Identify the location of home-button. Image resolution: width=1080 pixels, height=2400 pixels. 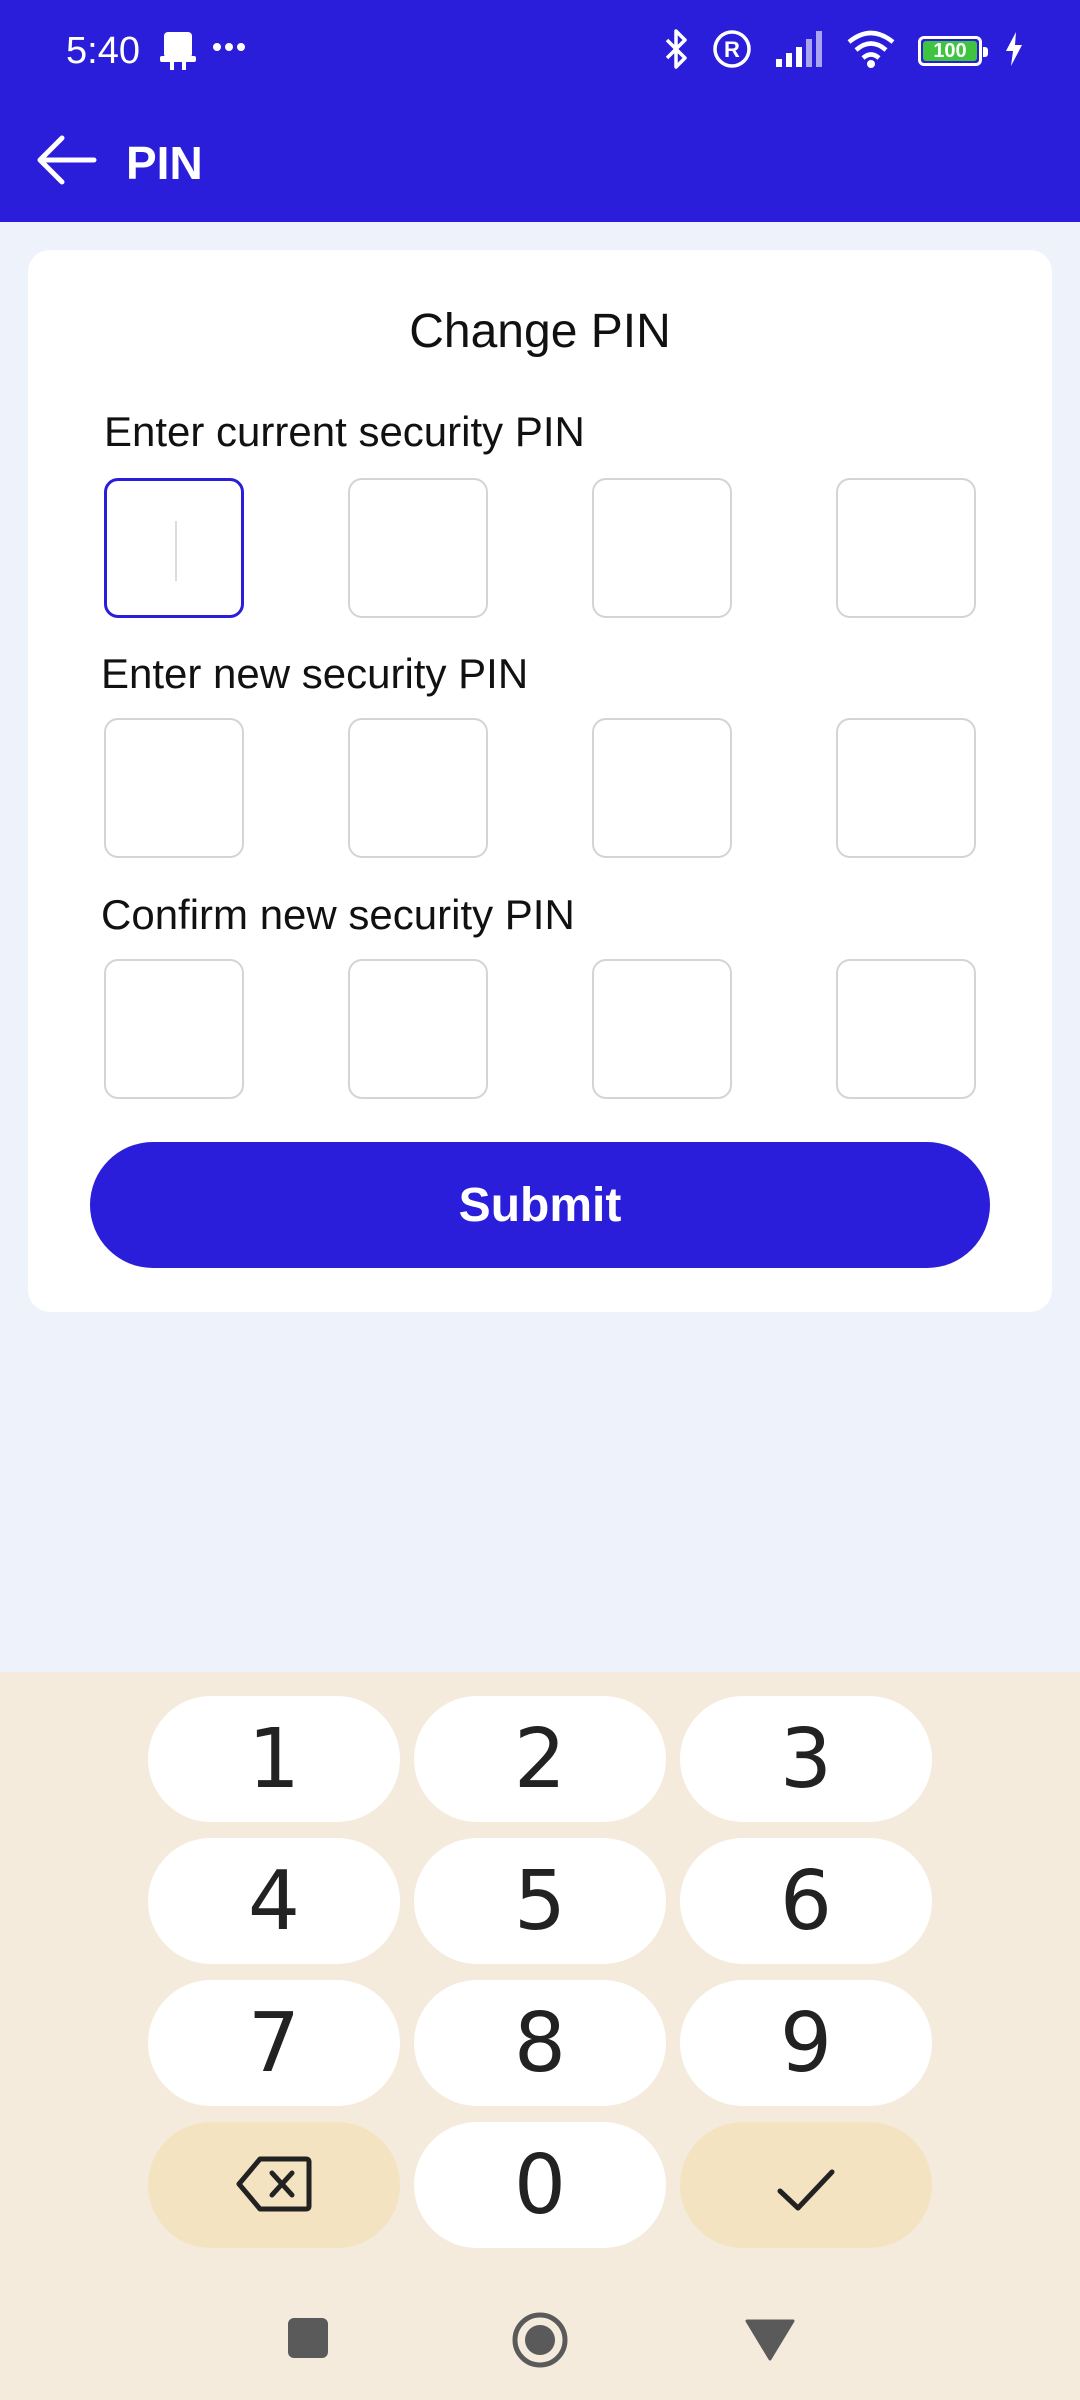
(540, 2342).